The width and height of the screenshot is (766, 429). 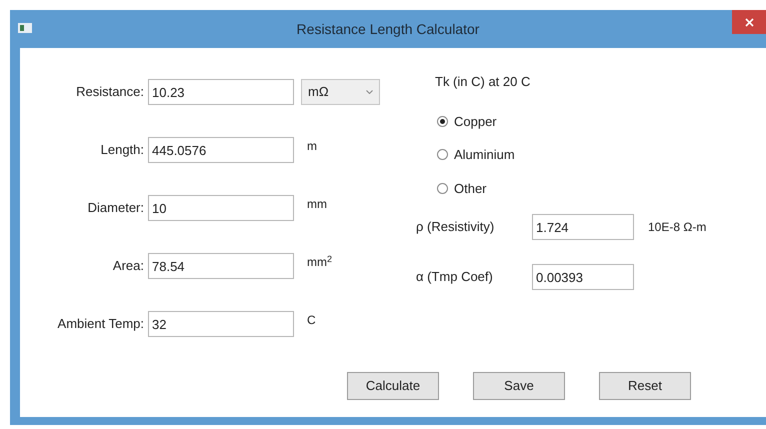 I want to click on input-field: 10, so click(x=221, y=208).